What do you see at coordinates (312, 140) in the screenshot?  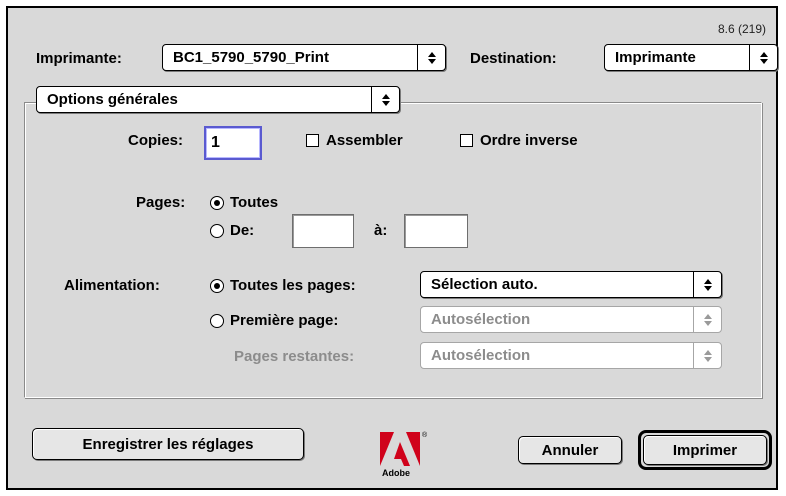 I see `collate-checkbox` at bounding box center [312, 140].